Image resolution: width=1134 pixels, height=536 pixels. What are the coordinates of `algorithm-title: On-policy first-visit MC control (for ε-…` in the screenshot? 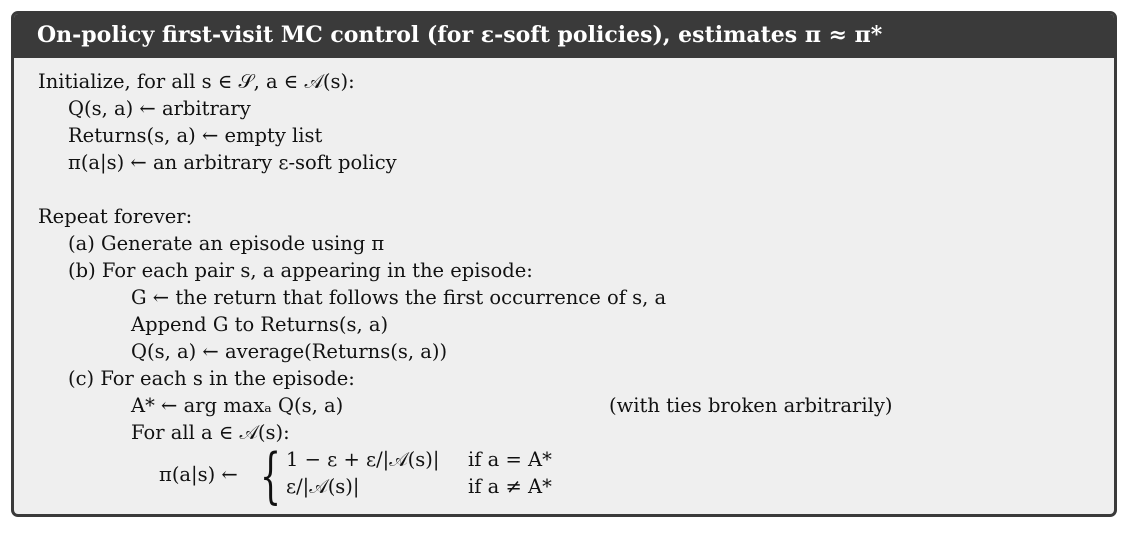 It's located at (564, 36).